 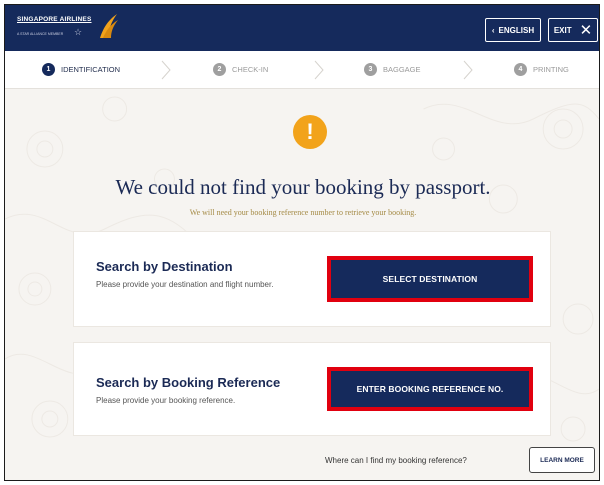 I want to click on step-check-in: 2 CHECK-IN, so click(x=240, y=69).